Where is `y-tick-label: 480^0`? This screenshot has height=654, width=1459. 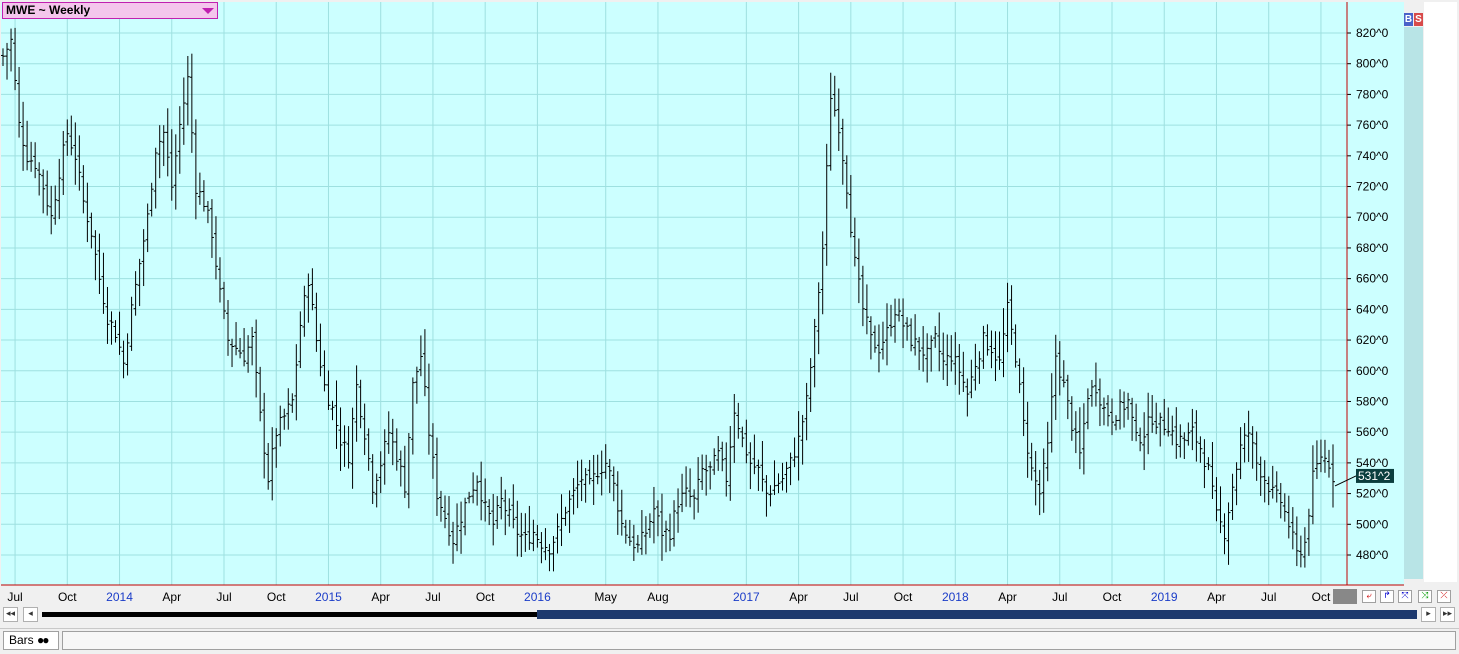 y-tick-label: 480^0 is located at coordinates (1372, 555).